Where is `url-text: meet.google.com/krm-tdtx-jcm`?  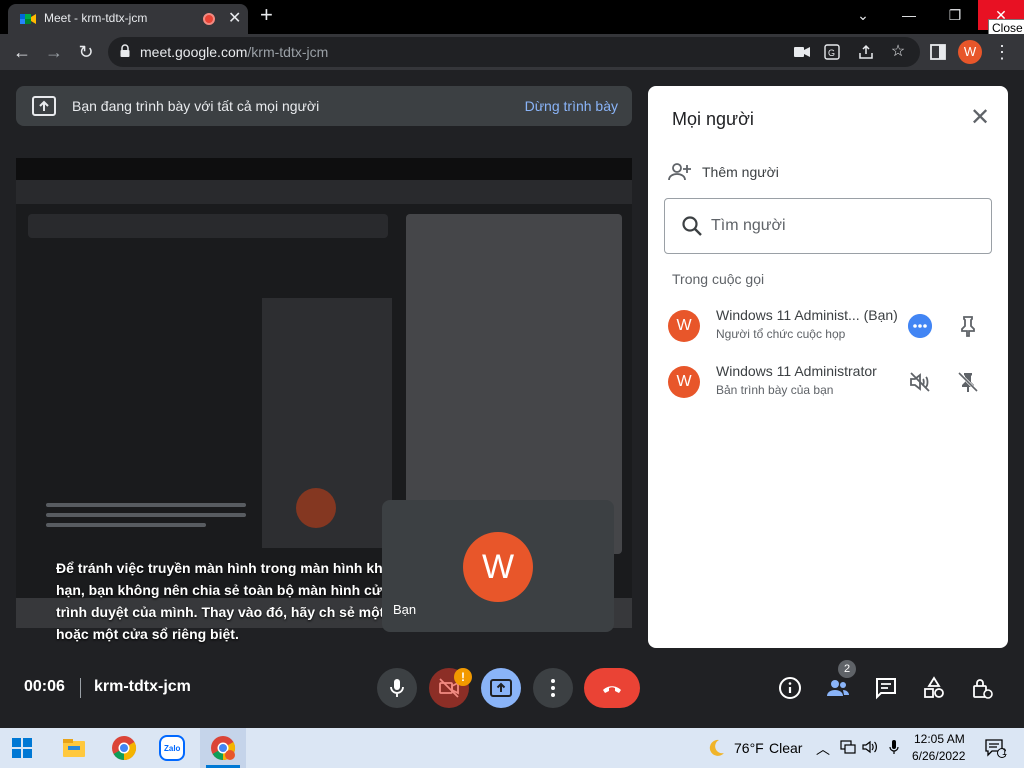 url-text: meet.google.com/krm-tdtx-jcm is located at coordinates (234, 52).